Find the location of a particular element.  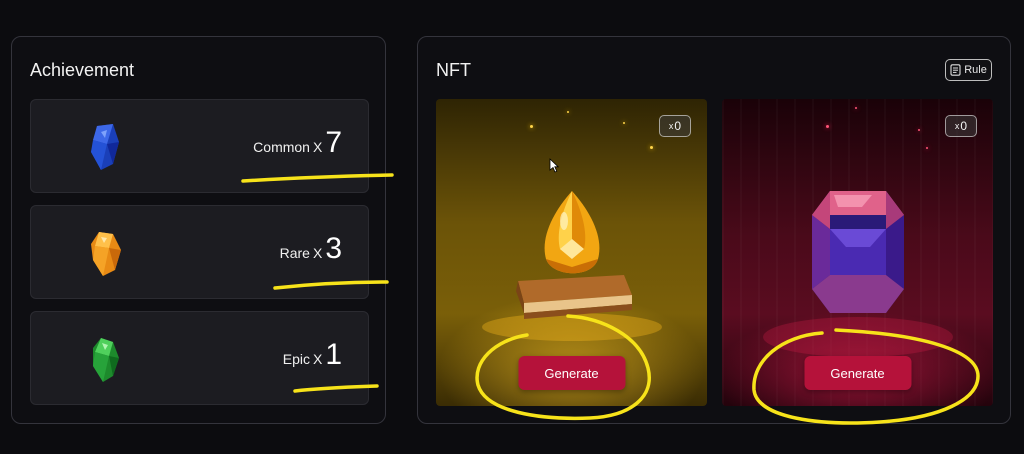

achievement-name: Epic is located at coordinates (296, 359).